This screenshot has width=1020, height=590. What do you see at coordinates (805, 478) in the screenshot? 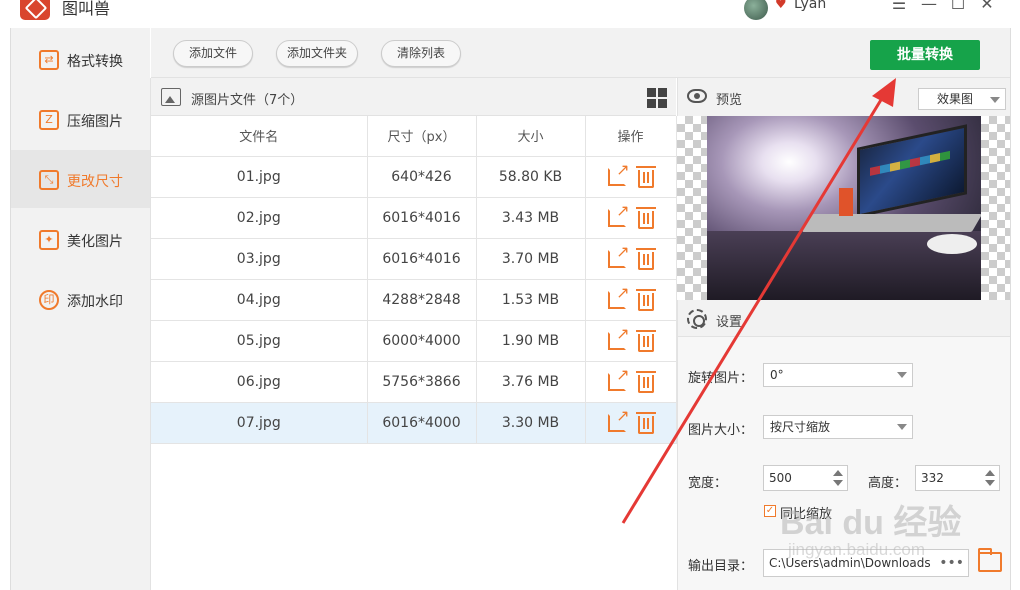
I see `width-input: 500` at bounding box center [805, 478].